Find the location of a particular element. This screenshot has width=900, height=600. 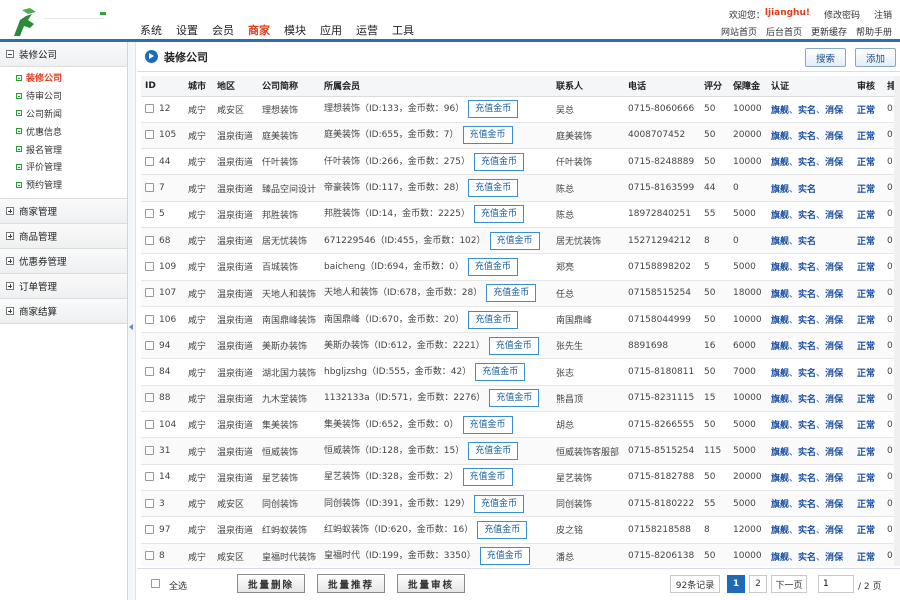

sidebar-group: 订单管理 is located at coordinates (63, 286).